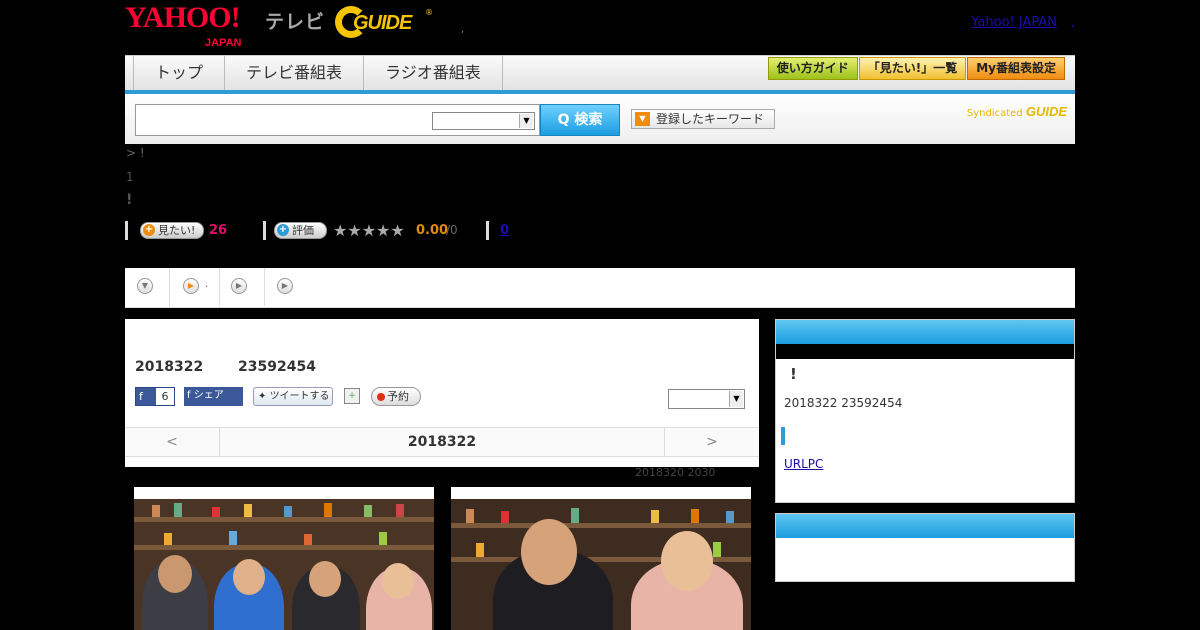  What do you see at coordinates (925, 351) in the screenshot?
I see `sidebar-subheader` at bounding box center [925, 351].